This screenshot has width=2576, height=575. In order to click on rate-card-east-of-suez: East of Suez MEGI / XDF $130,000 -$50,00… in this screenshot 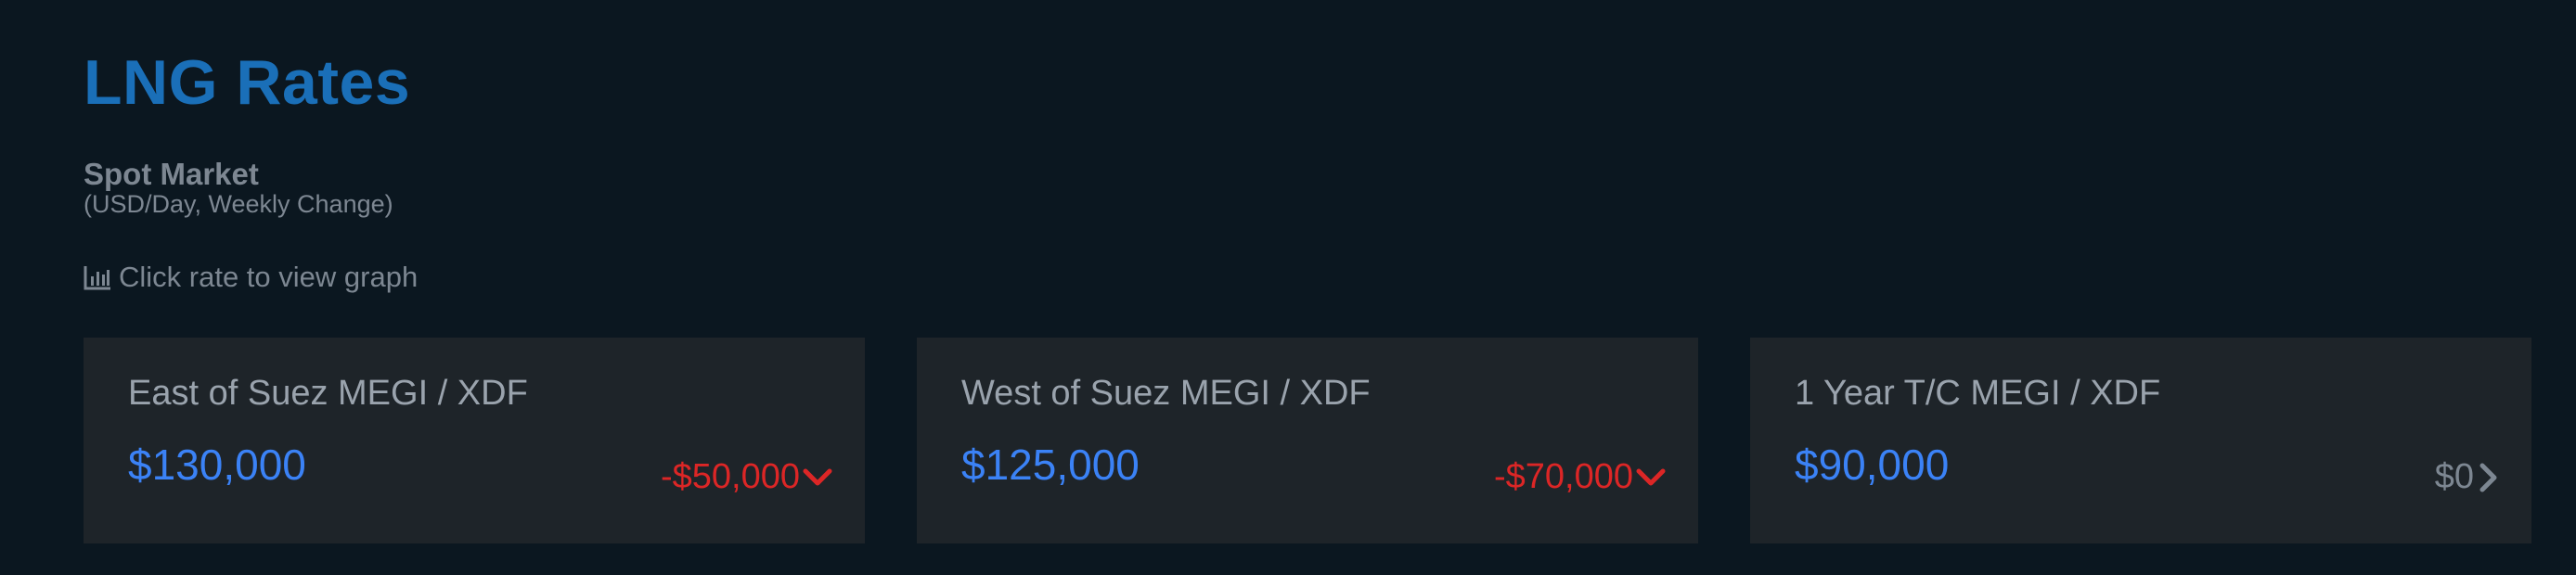, I will do `click(474, 440)`.